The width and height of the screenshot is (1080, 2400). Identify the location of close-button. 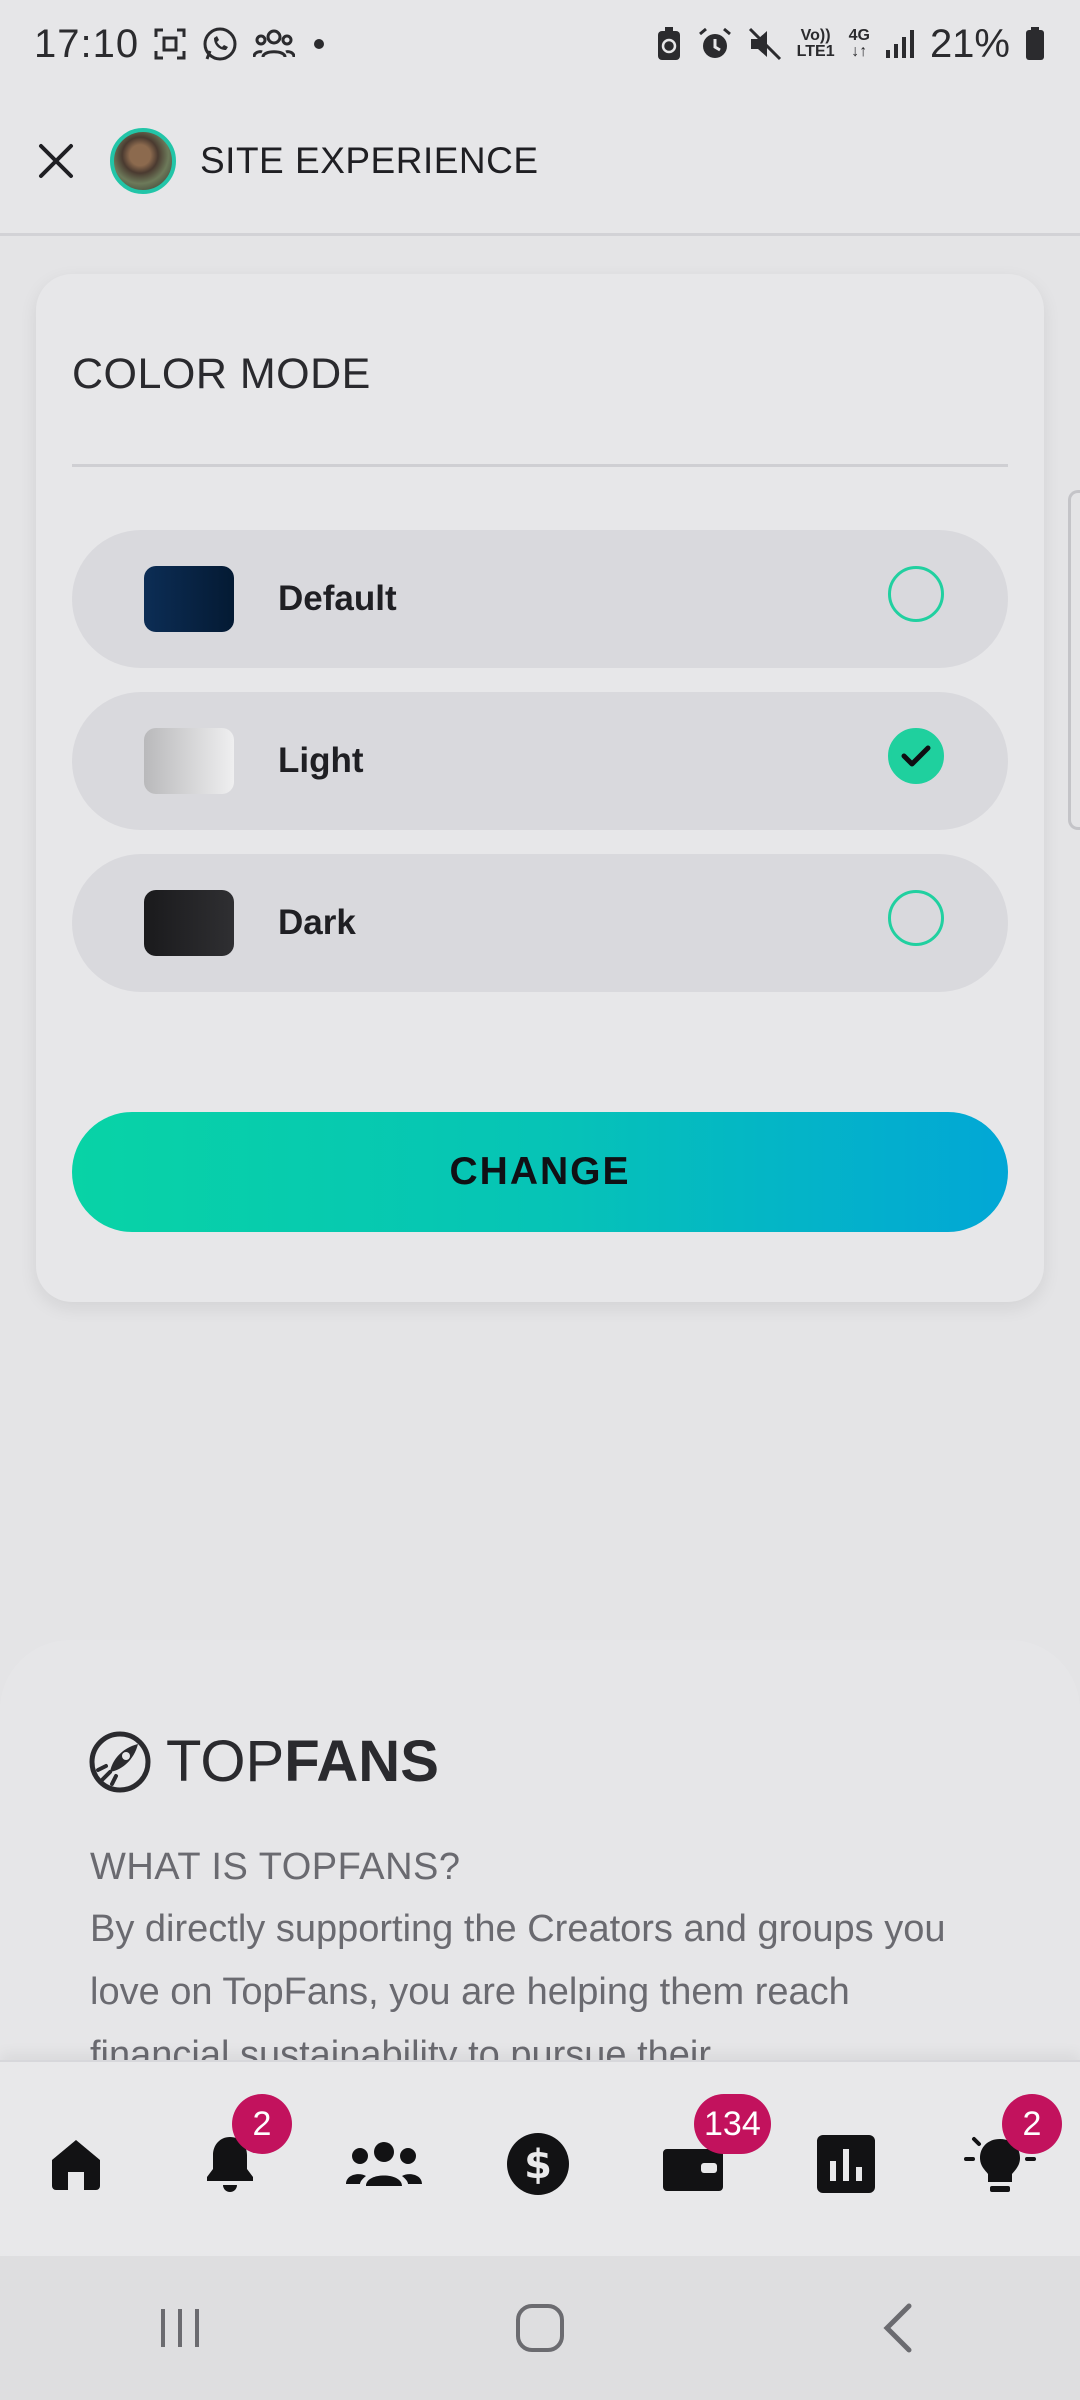
(56, 161).